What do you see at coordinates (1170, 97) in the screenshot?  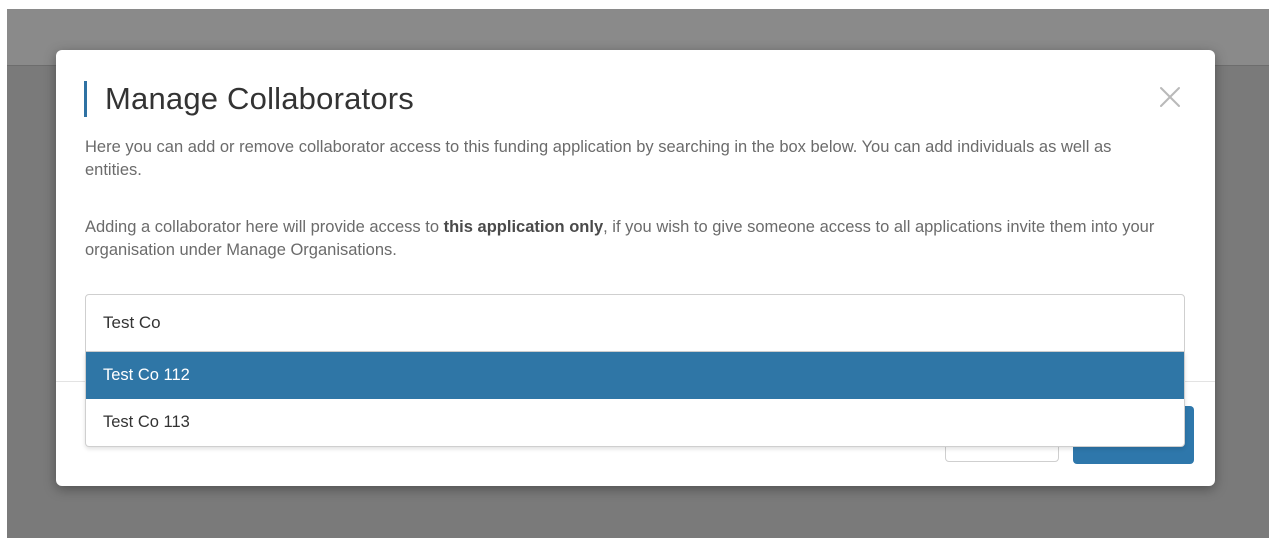 I see `close-icon` at bounding box center [1170, 97].